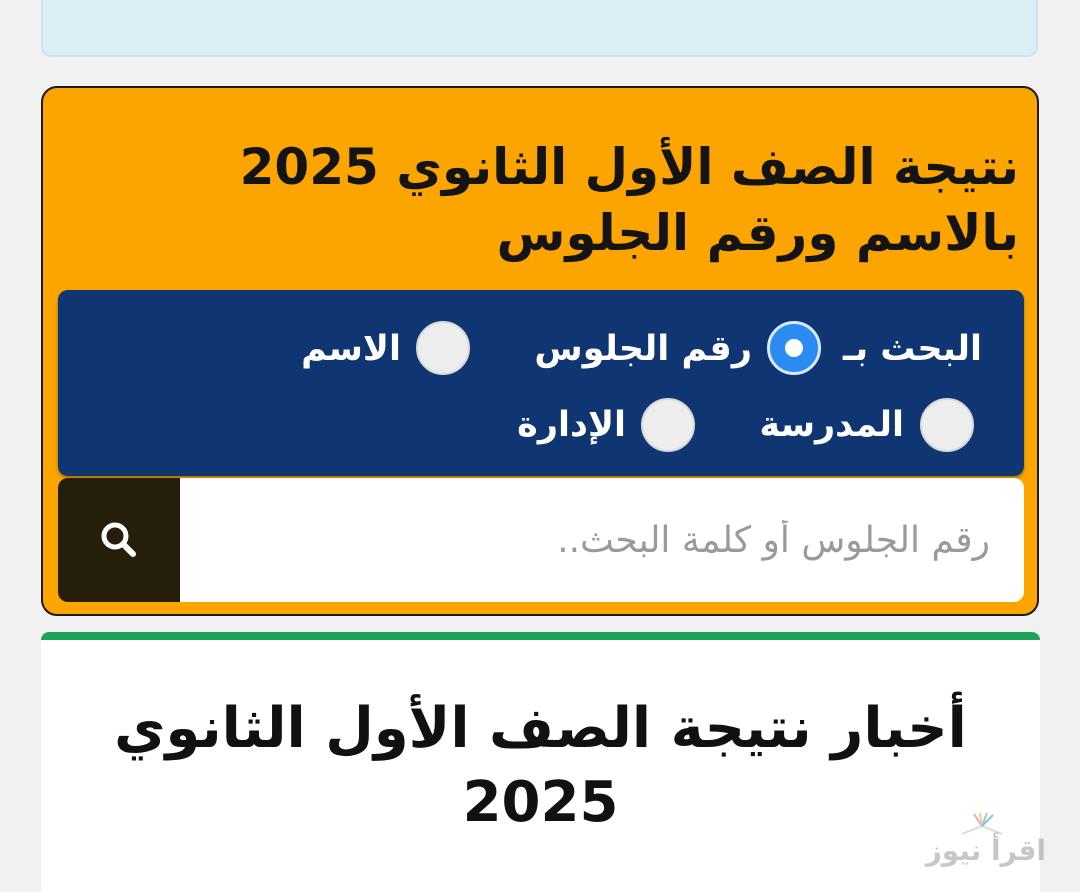 This screenshot has height=892, width=1080. Describe the element at coordinates (540, 728) in the screenshot. I see `news-title-line1: أخبار نتيجة الصف الأول الثانوي` at that location.